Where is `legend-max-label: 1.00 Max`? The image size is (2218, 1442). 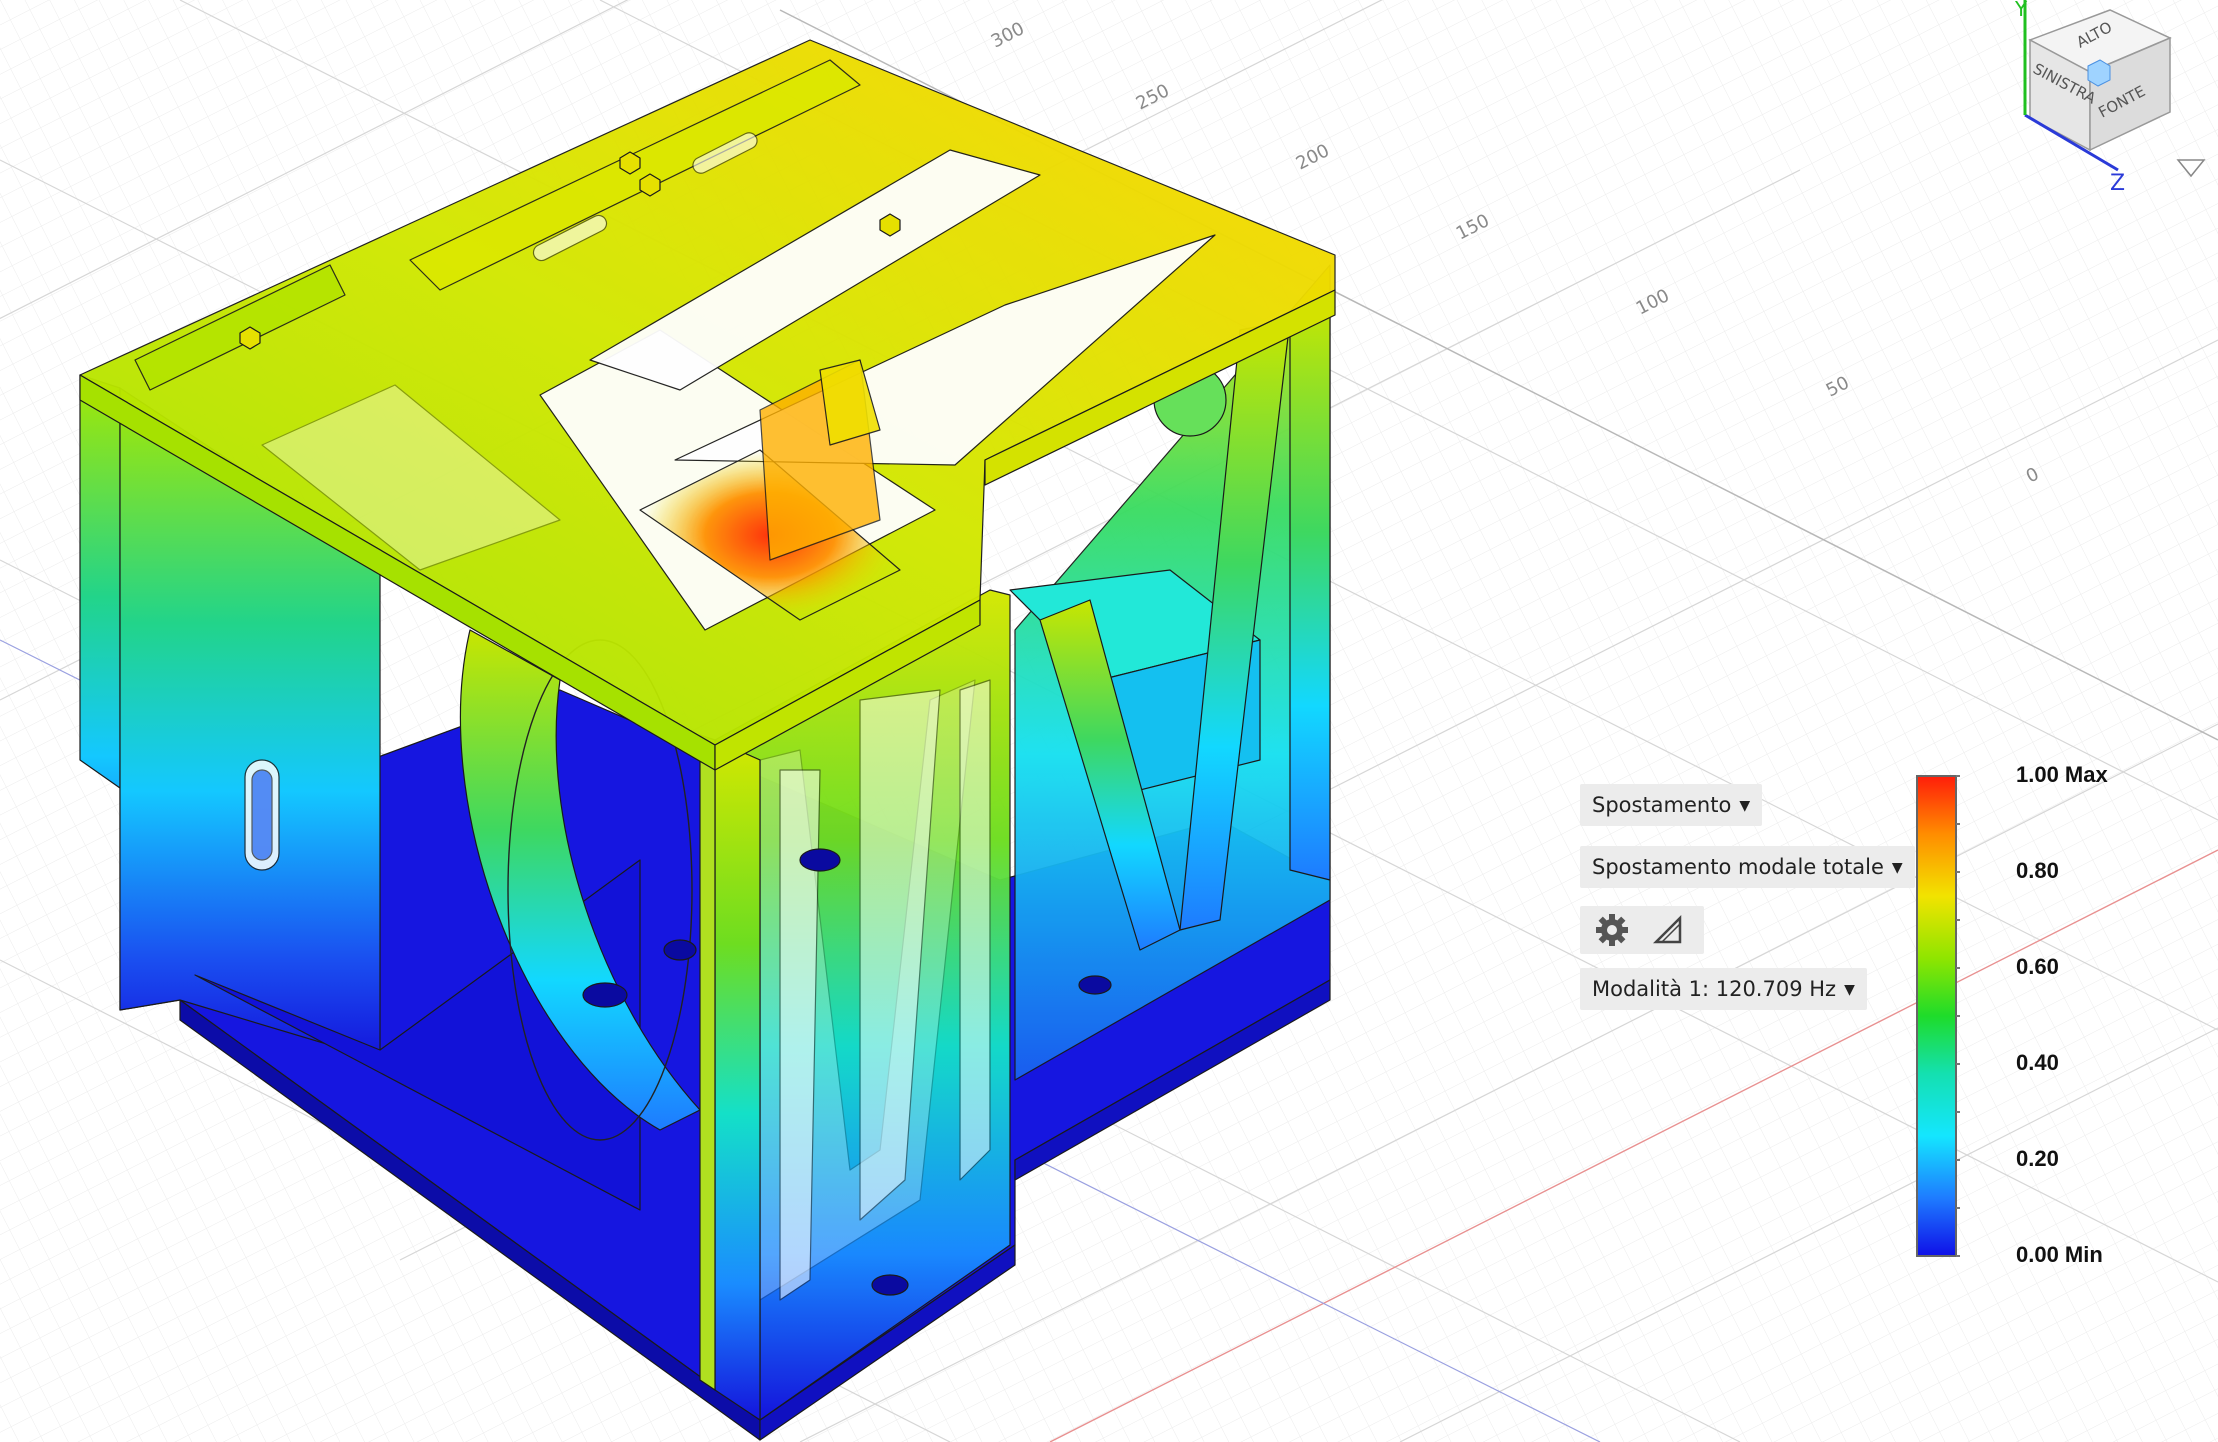 legend-max-label: 1.00 Max is located at coordinates (2062, 774).